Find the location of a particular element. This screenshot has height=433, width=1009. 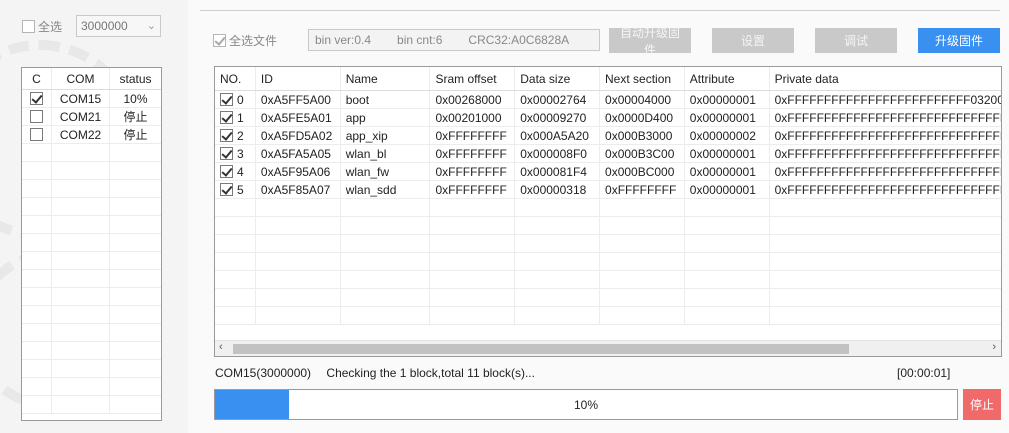

com-row-status-cell: 10% is located at coordinates (135, 98).